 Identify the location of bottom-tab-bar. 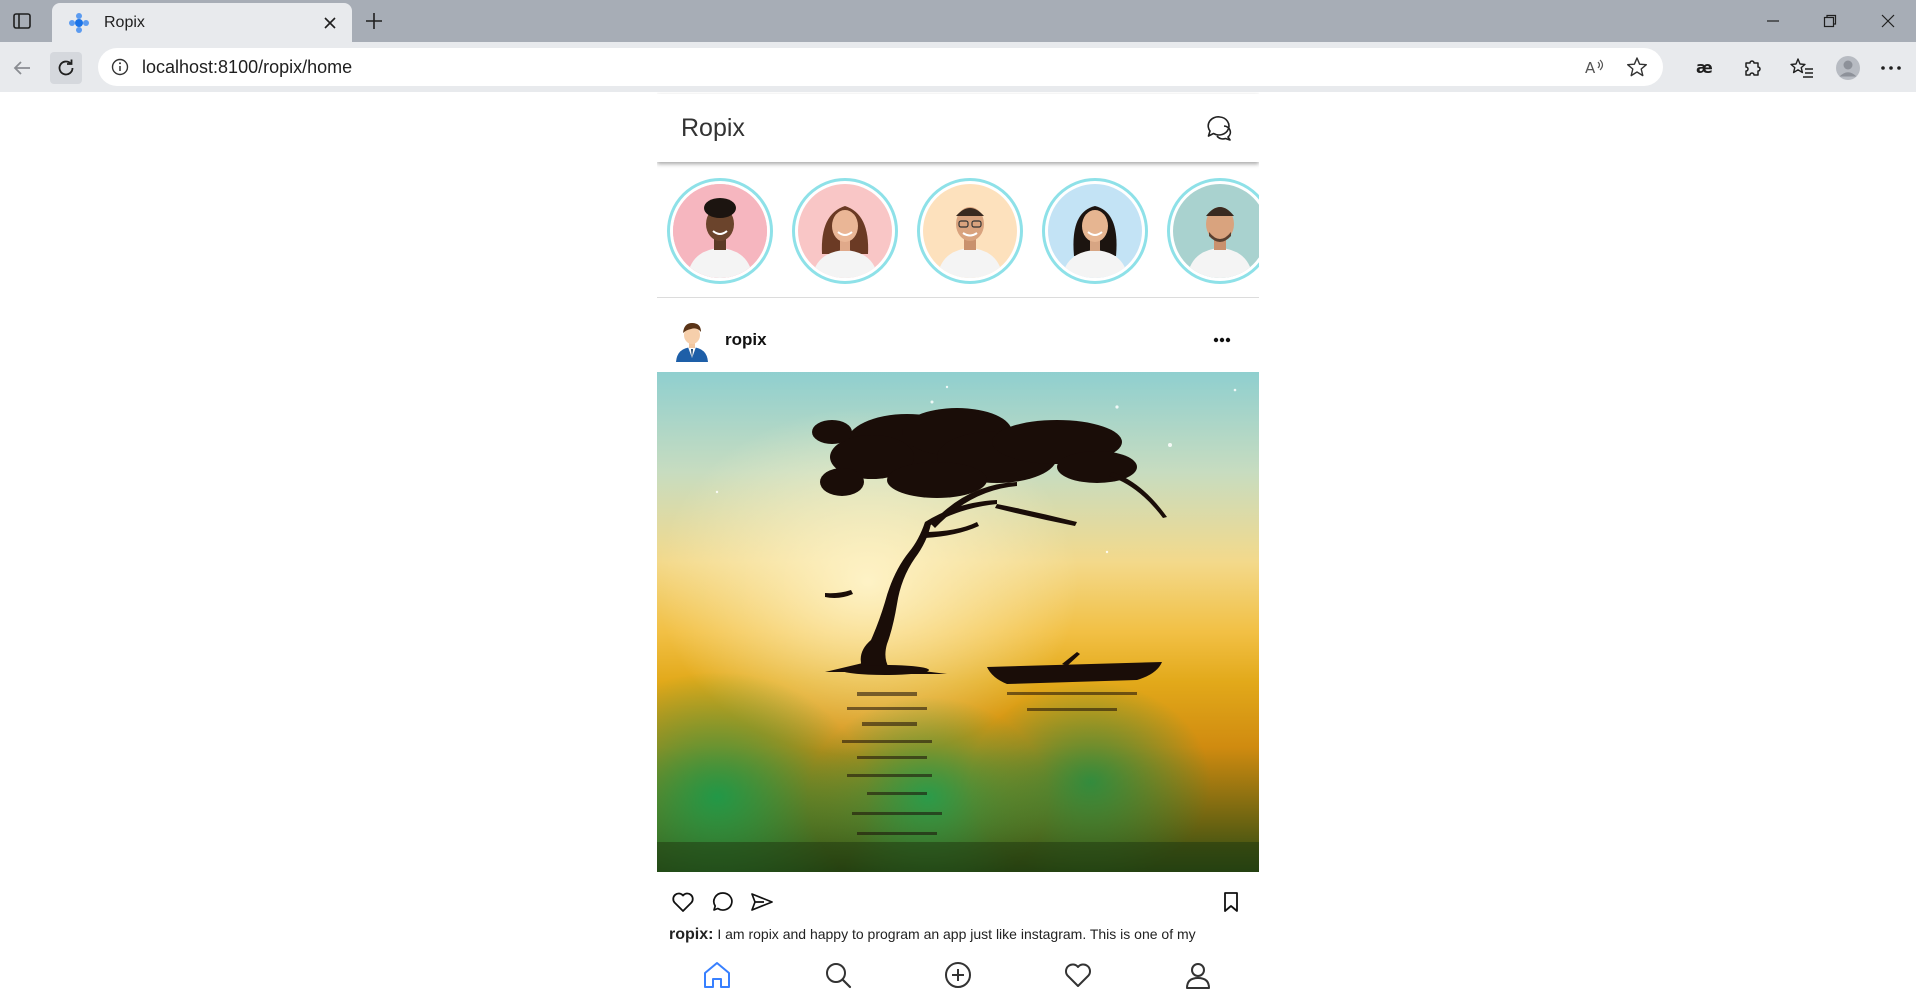
(958, 976).